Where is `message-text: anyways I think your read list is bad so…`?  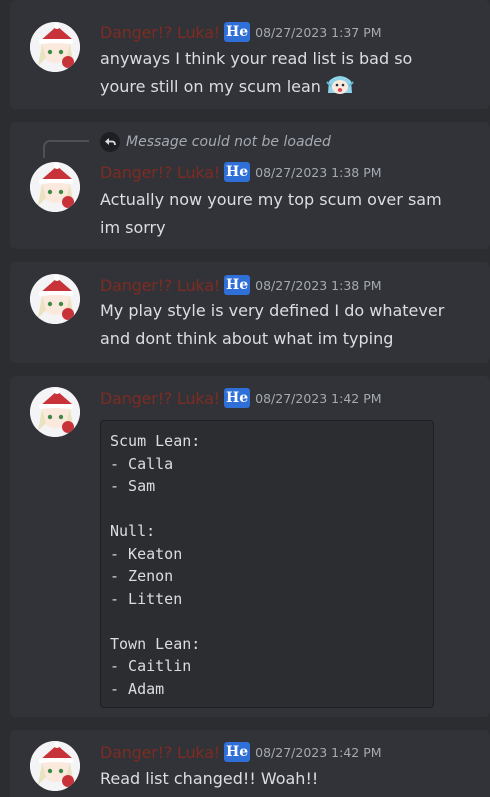 message-text: anyways I think your read list is bad so… is located at coordinates (256, 72).